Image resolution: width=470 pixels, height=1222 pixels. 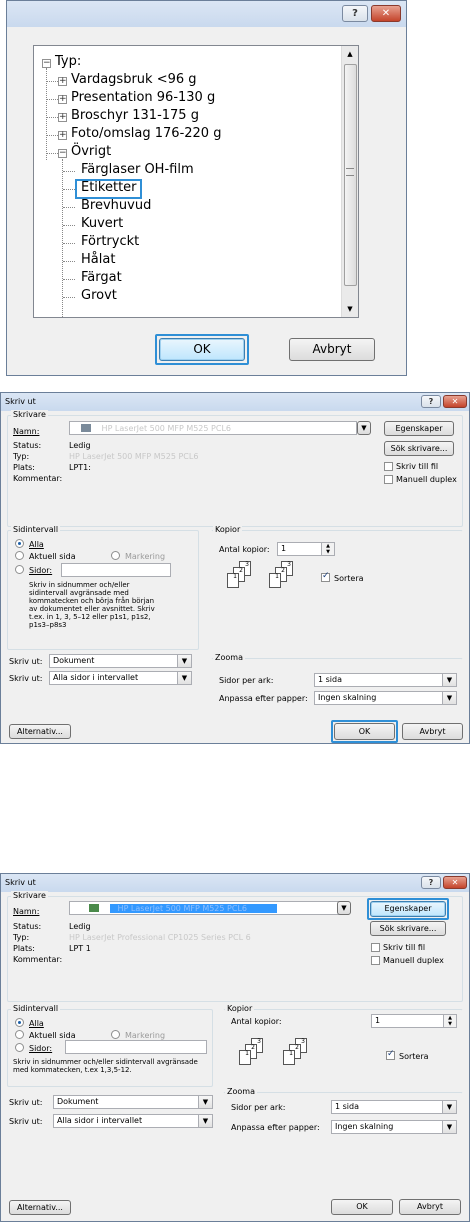 I want to click on selection-label: Markering, so click(x=145, y=1035).